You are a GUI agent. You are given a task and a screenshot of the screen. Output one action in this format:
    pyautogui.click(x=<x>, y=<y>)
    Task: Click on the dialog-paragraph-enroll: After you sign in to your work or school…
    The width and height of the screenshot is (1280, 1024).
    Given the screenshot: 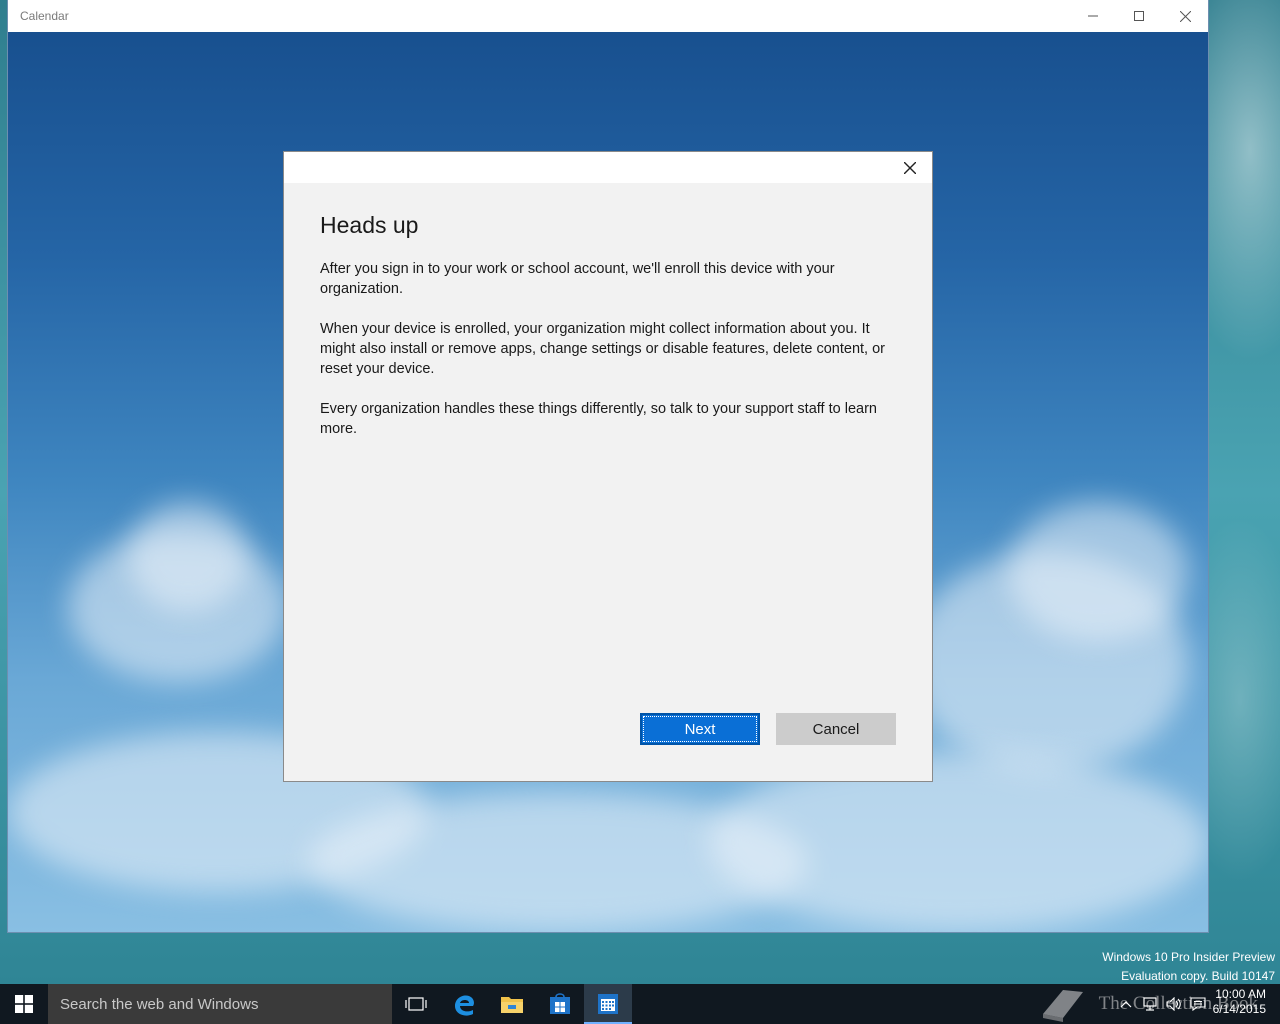 What is the action you would take?
    pyautogui.click(x=577, y=279)
    